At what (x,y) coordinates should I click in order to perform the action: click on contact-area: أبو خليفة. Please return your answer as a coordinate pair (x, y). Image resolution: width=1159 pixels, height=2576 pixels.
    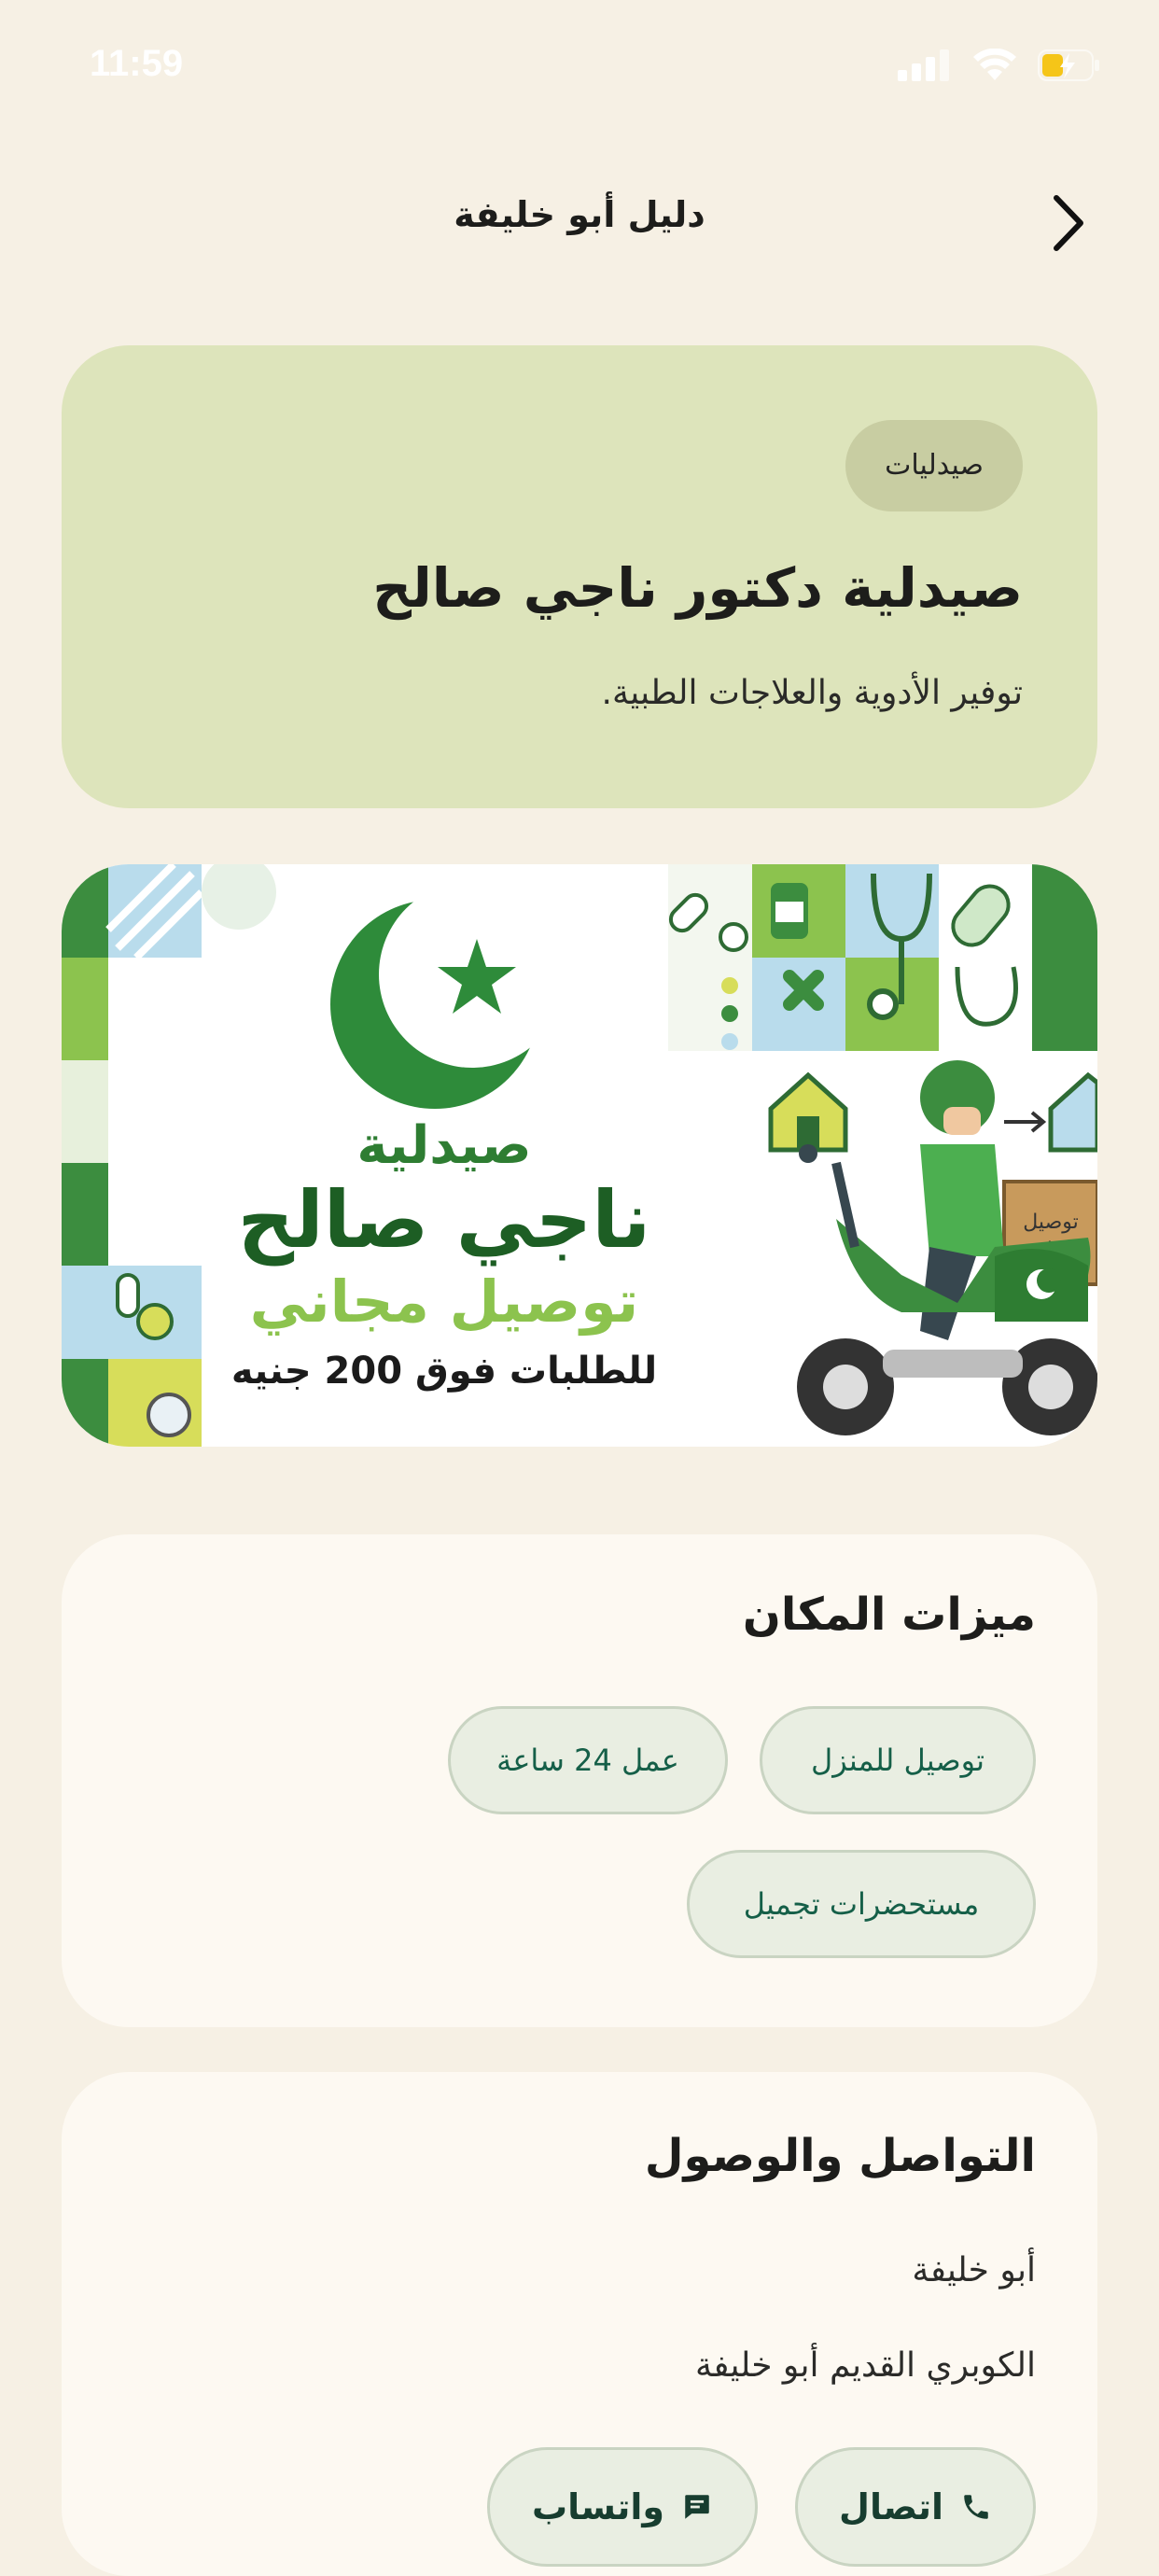
    Looking at the image, I should click on (974, 2270).